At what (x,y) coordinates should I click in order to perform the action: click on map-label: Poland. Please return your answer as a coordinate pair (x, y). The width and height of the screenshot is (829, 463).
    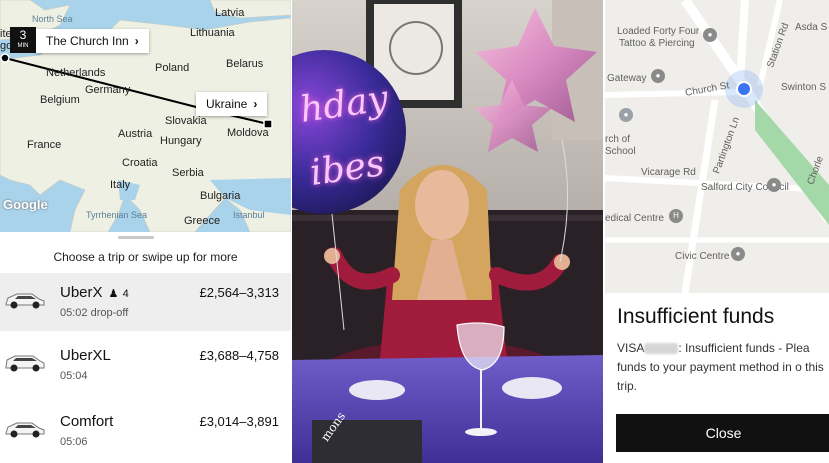
    Looking at the image, I should click on (172, 68).